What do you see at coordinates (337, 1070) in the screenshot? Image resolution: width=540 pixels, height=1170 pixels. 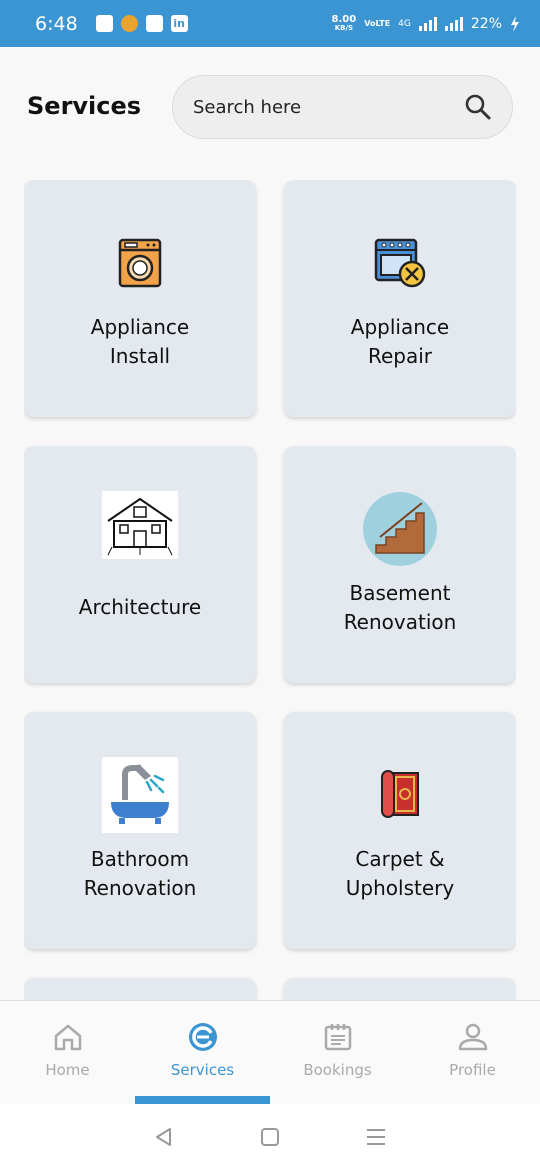 I see `nav-label: Bookings` at bounding box center [337, 1070].